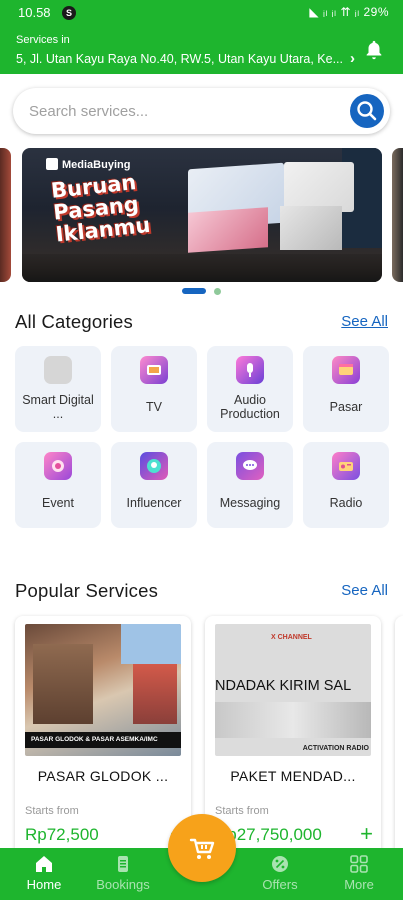 The width and height of the screenshot is (403, 900). I want to click on popular-see-all-link: See All, so click(364, 590).